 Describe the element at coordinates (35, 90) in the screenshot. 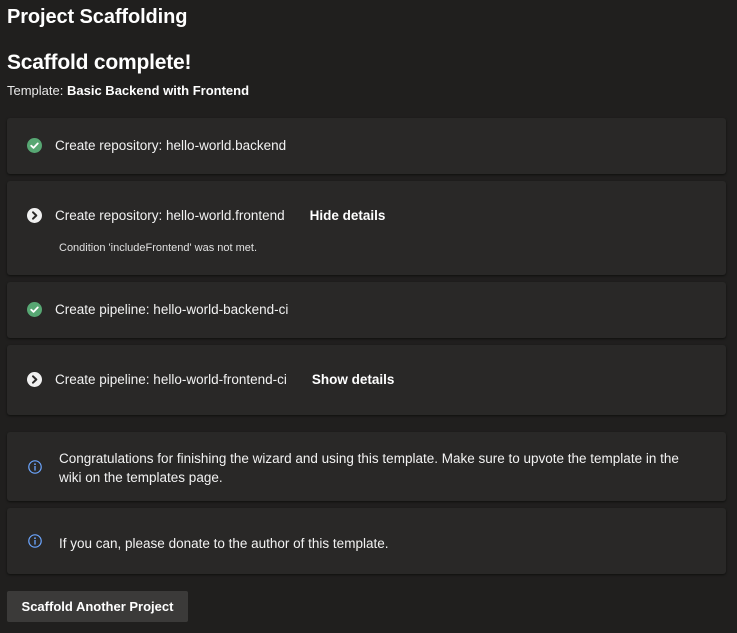

I see `template-label: Template:` at that location.